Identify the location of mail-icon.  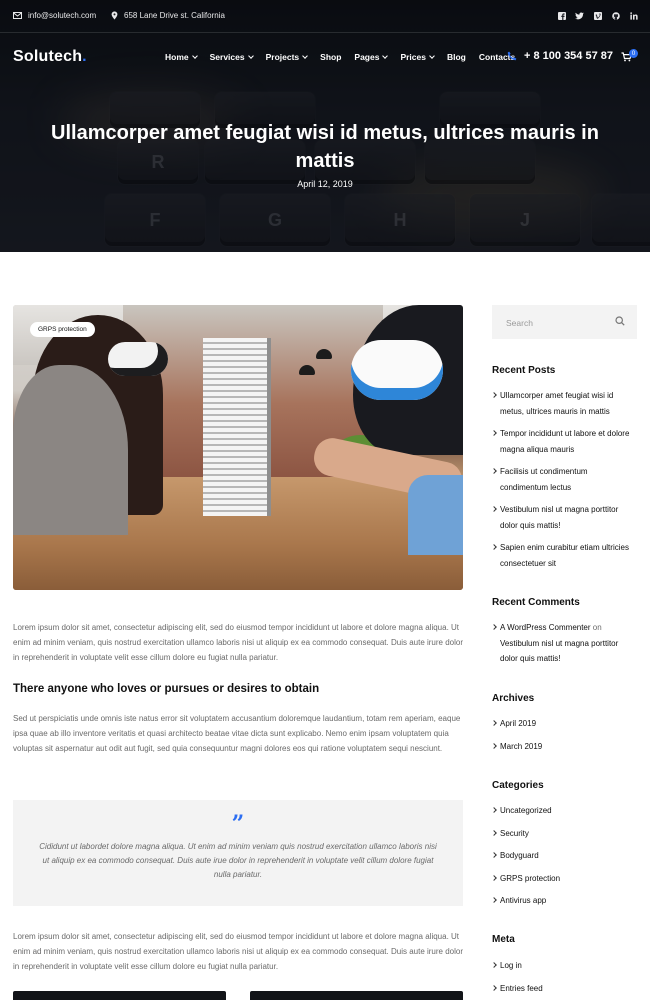
(17, 15).